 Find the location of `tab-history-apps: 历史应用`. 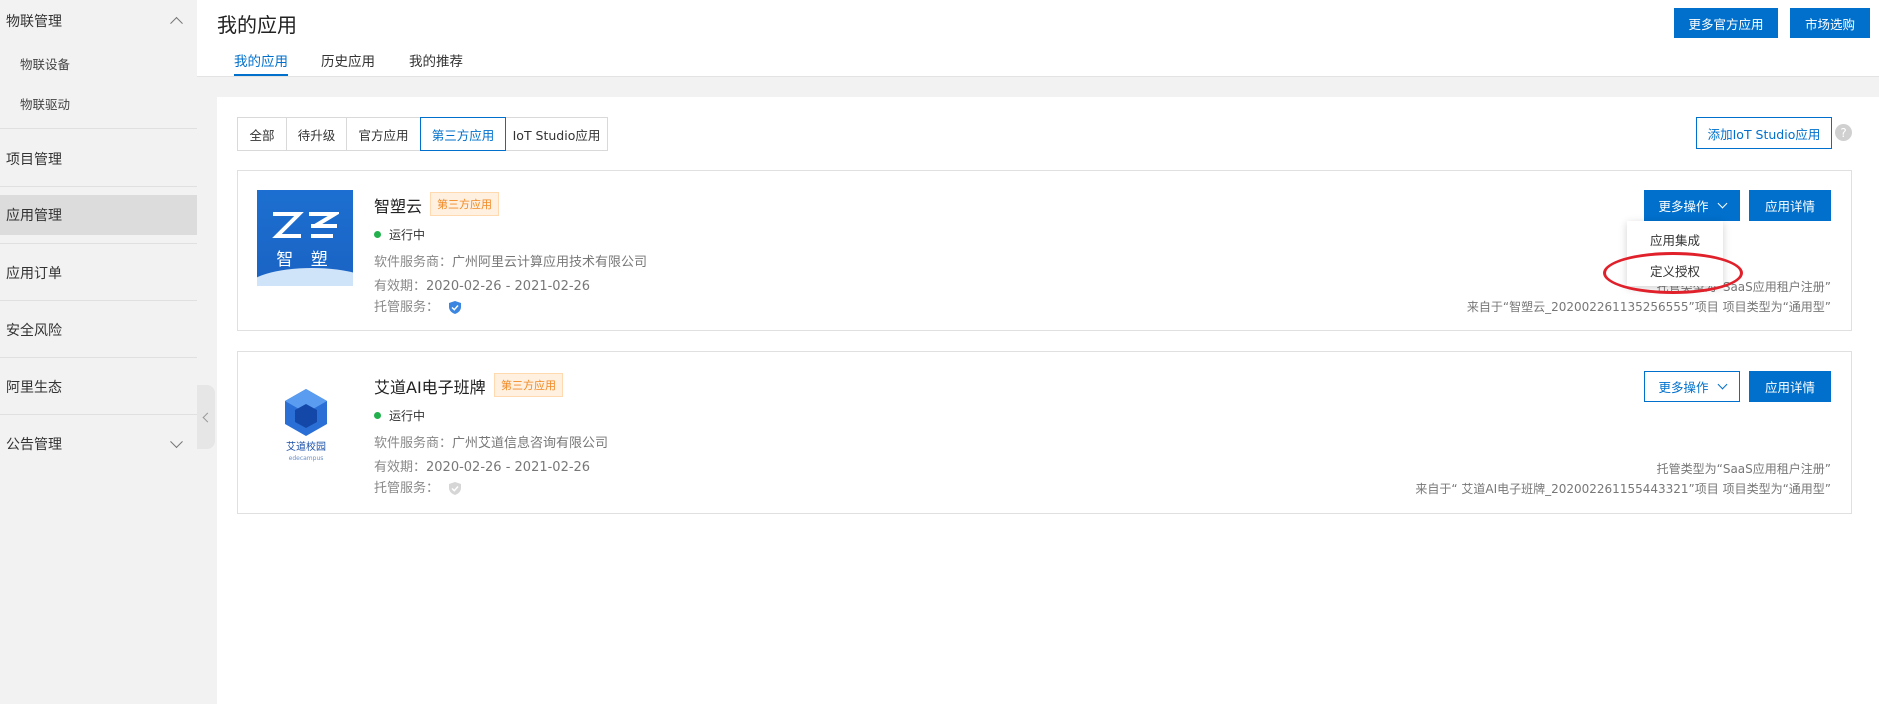

tab-history-apps: 历史应用 is located at coordinates (348, 63).